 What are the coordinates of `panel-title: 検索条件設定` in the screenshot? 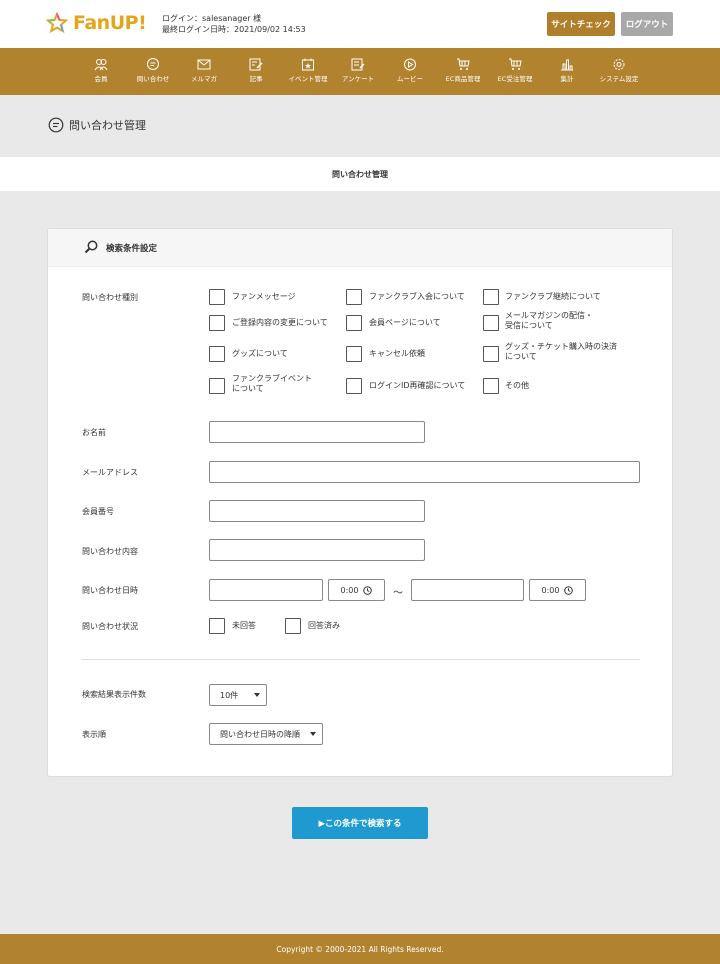 It's located at (132, 249).